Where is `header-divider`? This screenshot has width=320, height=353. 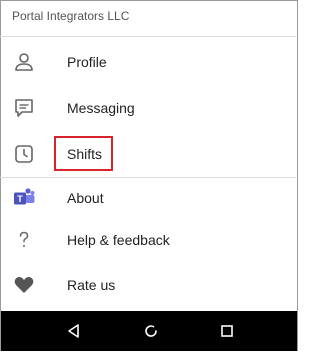
header-divider is located at coordinates (148, 36).